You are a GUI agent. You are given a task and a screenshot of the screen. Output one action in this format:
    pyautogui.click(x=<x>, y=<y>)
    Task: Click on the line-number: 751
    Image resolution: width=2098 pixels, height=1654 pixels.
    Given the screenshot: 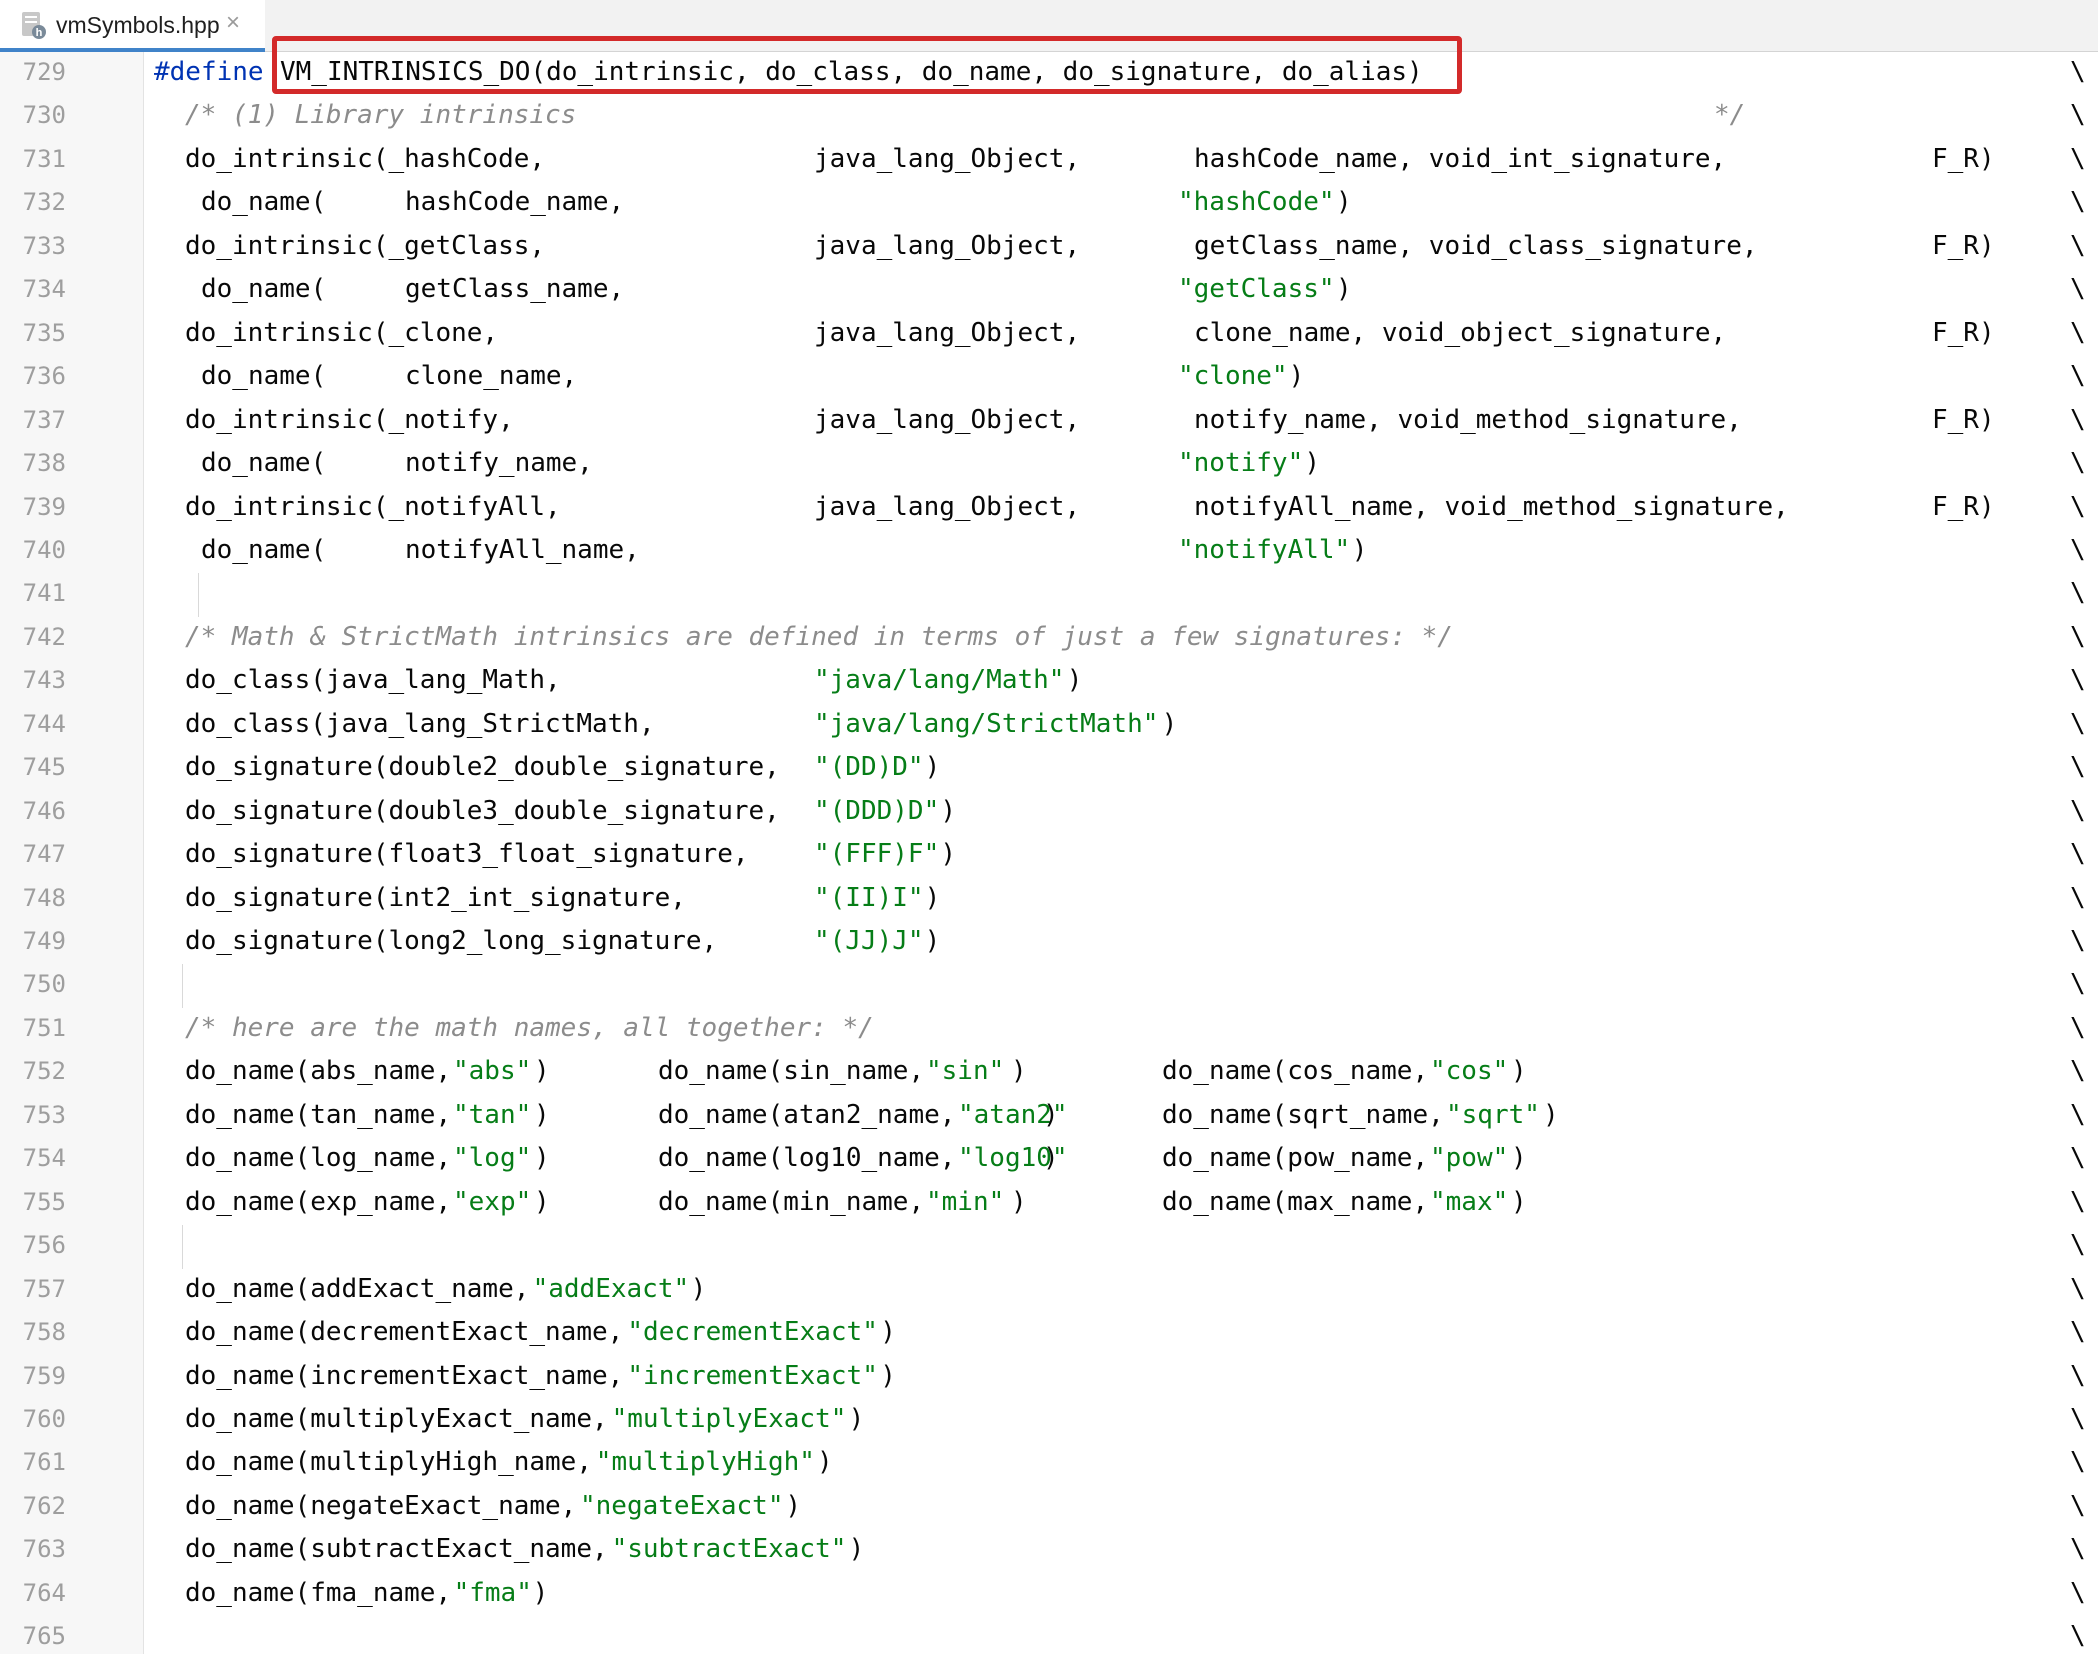 What is the action you would take?
    pyautogui.click(x=33, y=1028)
    